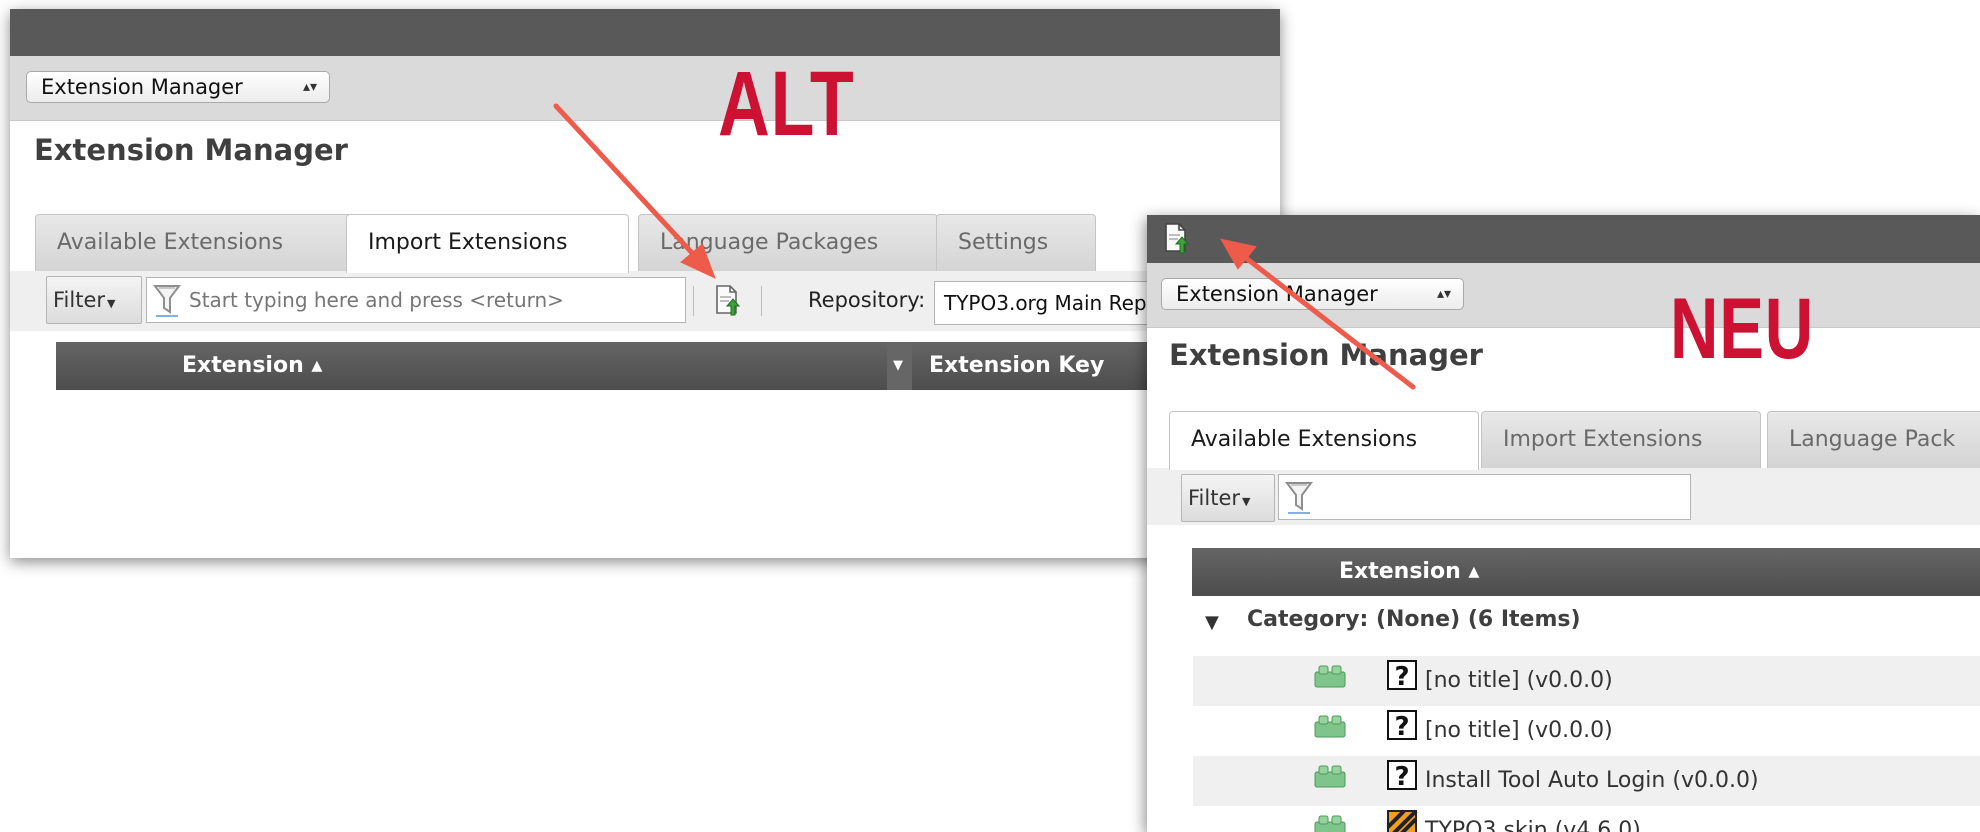  Describe the element at coordinates (668, 366) in the screenshot. I see `grid-header: Extension ▴ ▼ Extension Key` at that location.